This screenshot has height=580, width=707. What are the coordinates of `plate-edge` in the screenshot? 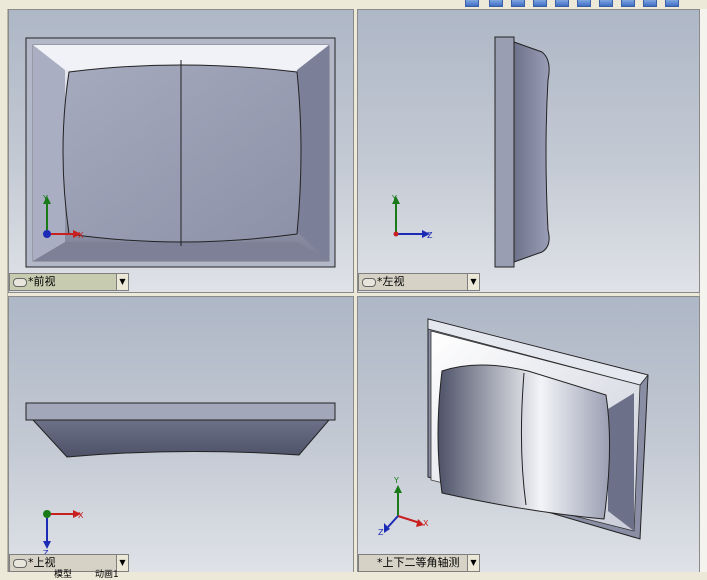 It's located at (504, 152).